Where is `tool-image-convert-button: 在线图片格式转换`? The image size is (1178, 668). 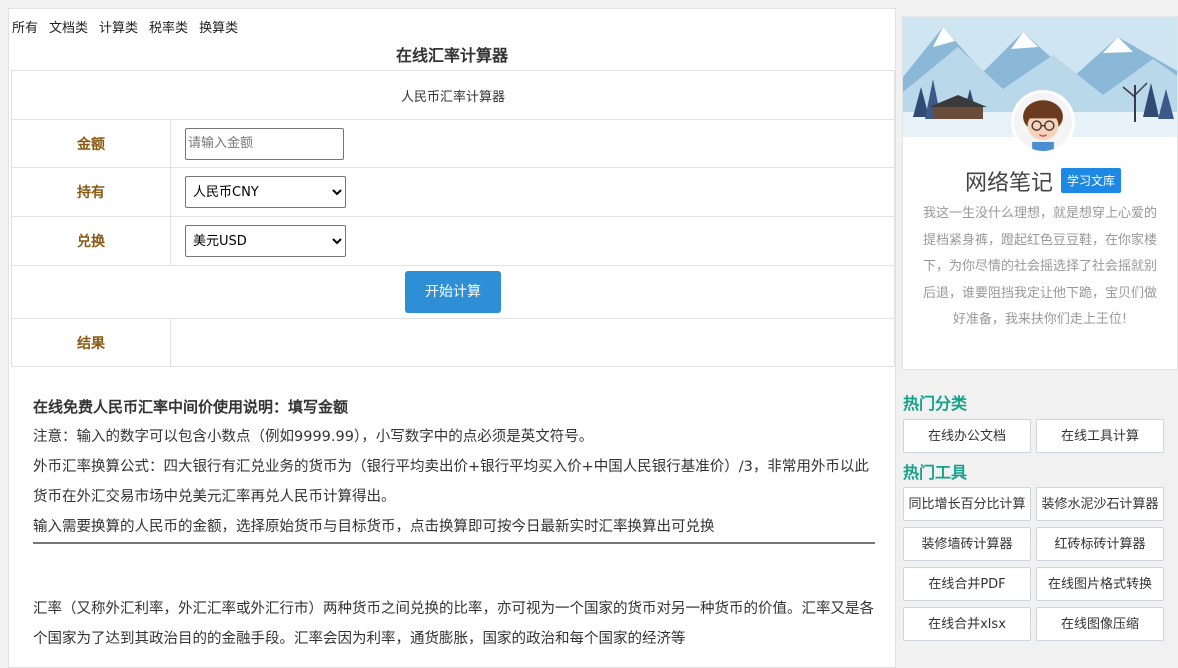 tool-image-convert-button: 在线图片格式转换 is located at coordinates (1100, 584).